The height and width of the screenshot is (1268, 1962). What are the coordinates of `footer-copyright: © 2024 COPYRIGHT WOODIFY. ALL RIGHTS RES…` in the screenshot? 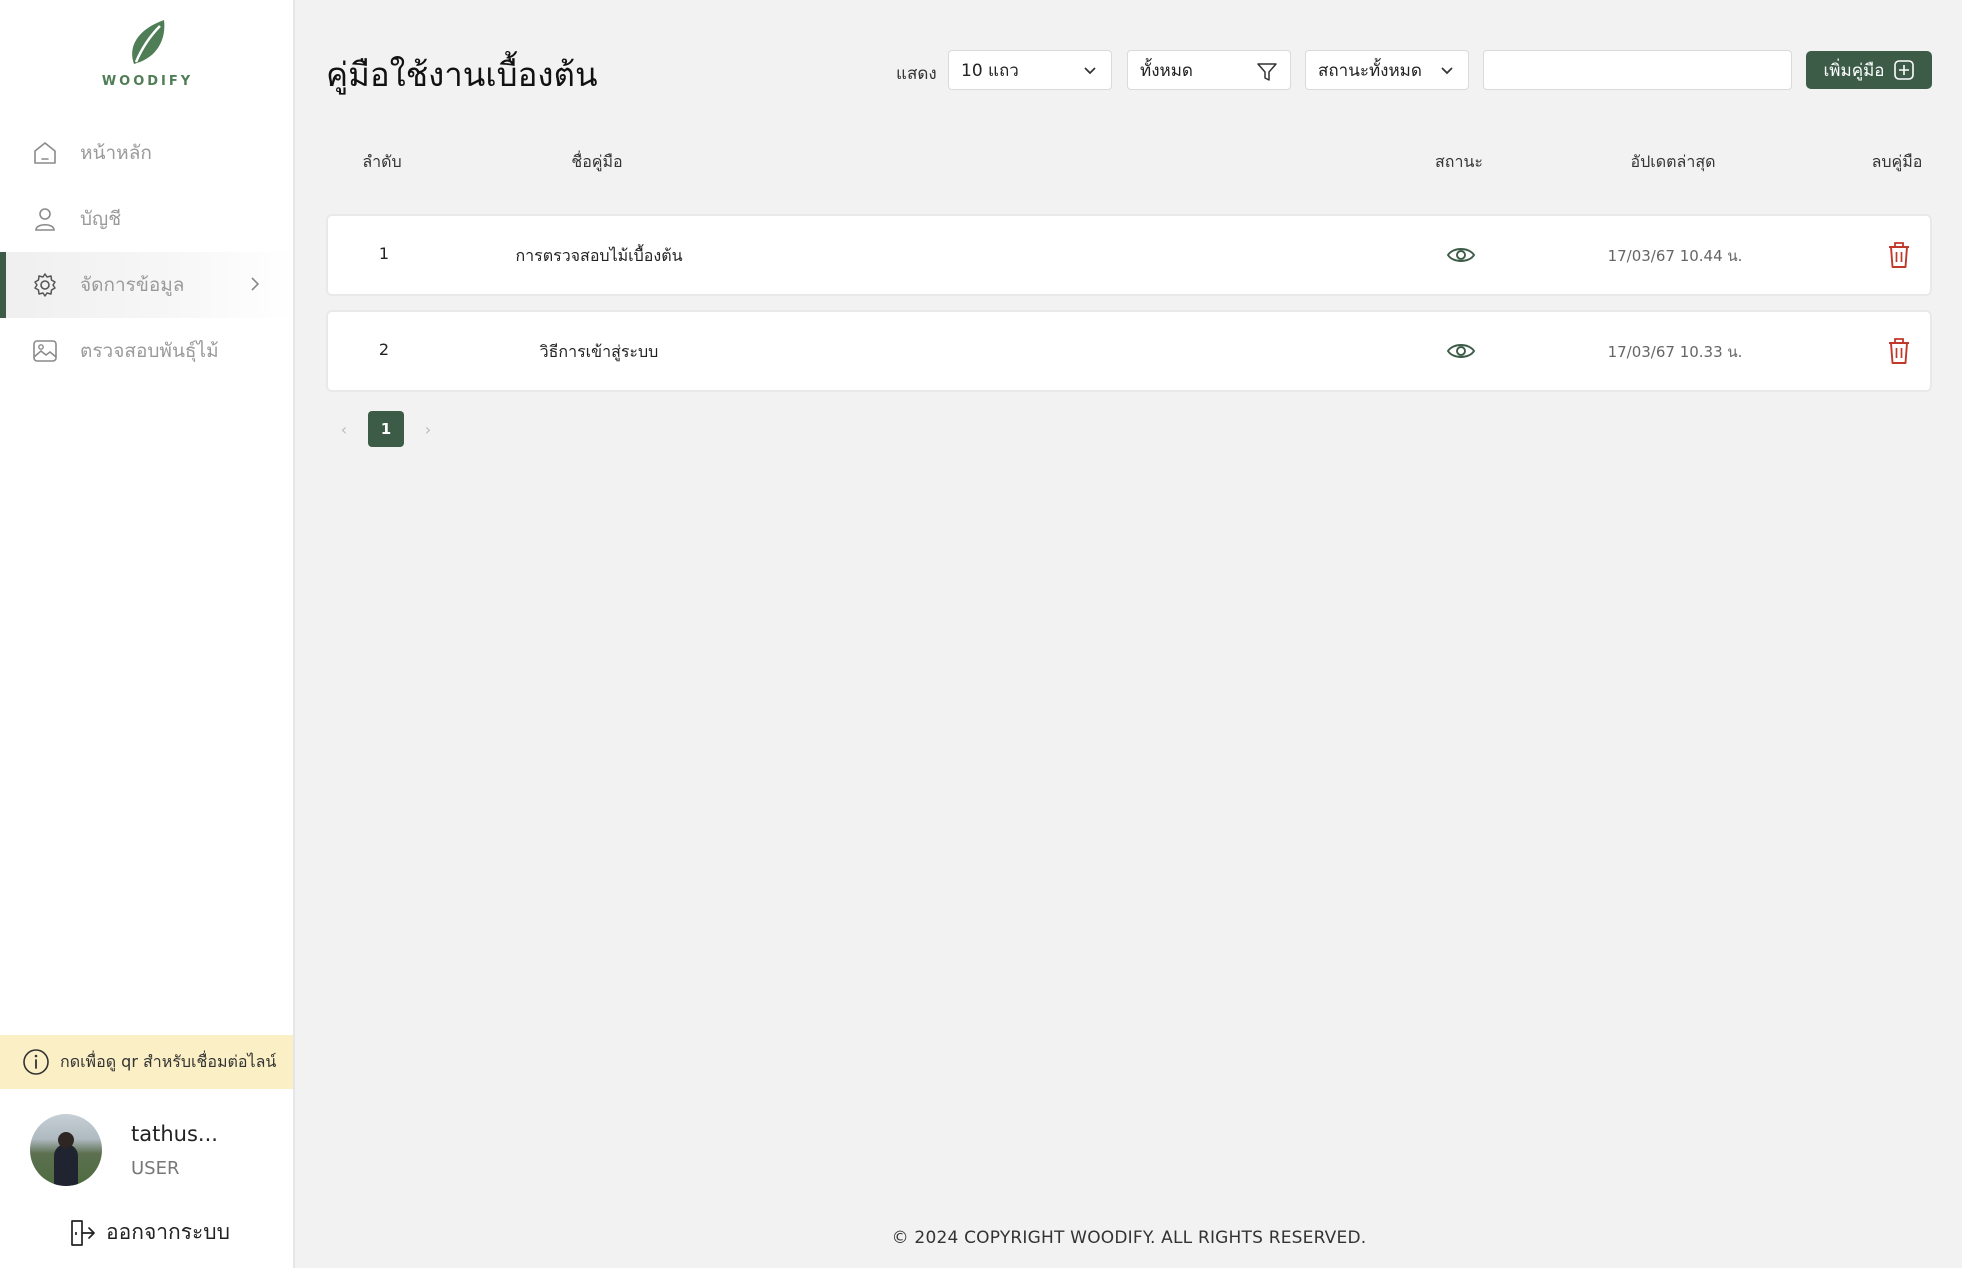 It's located at (1129, 1238).